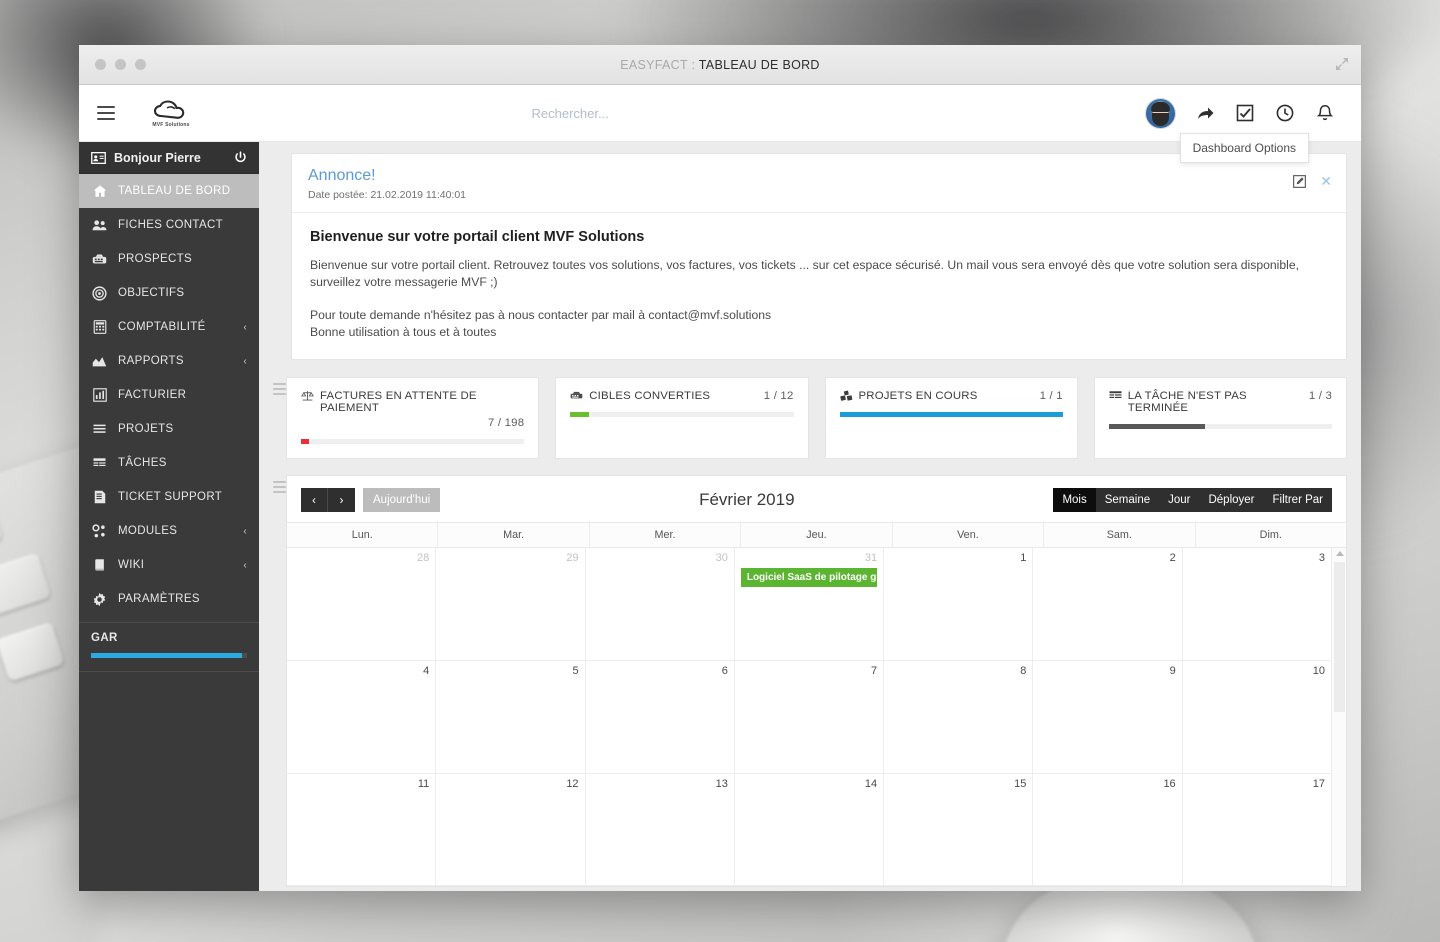  I want to click on calendar-day-number: 5, so click(575, 670).